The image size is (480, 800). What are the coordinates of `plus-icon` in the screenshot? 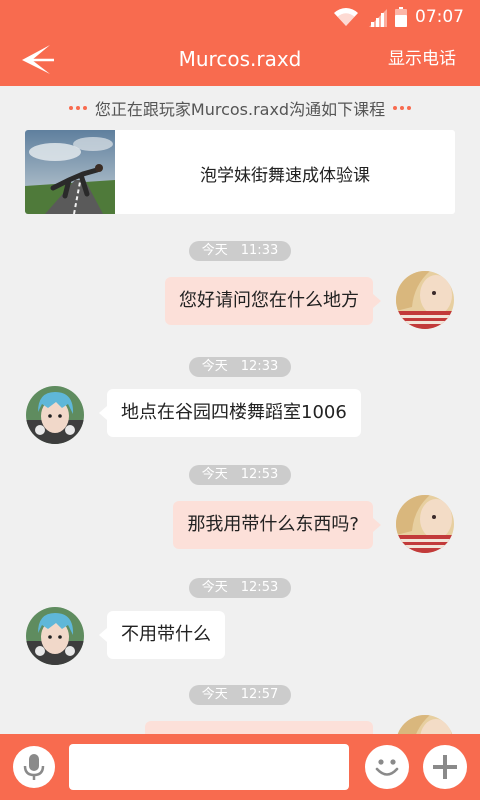 It's located at (445, 767).